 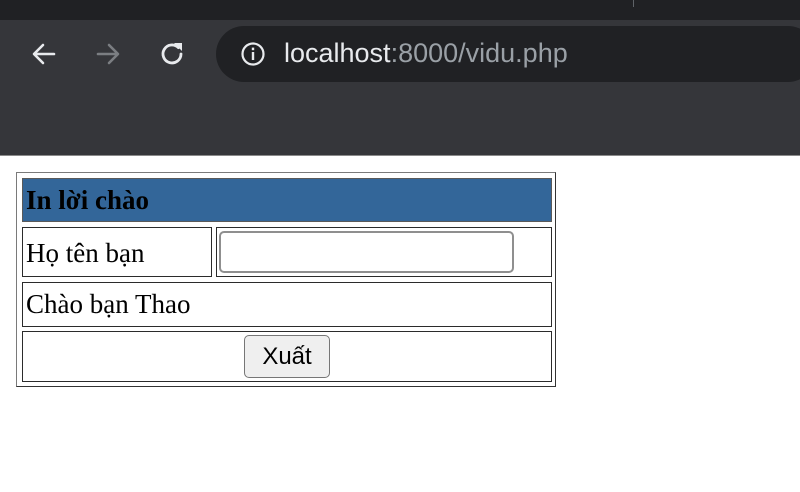 I want to click on chrome-divider, so click(x=400, y=155).